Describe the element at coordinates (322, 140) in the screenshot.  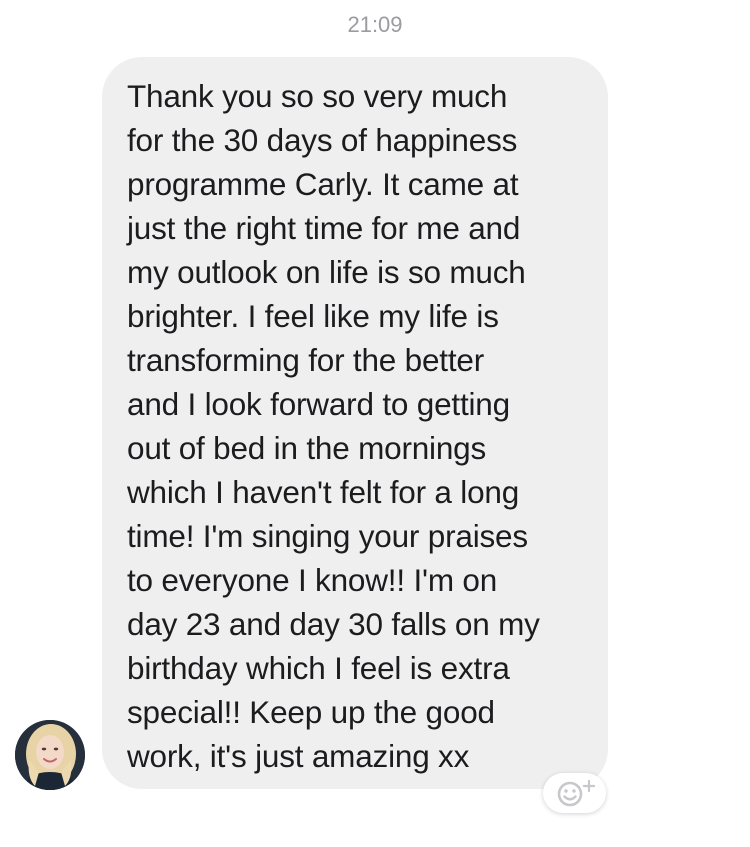
I see `message-line: for the 30 days of happiness` at that location.